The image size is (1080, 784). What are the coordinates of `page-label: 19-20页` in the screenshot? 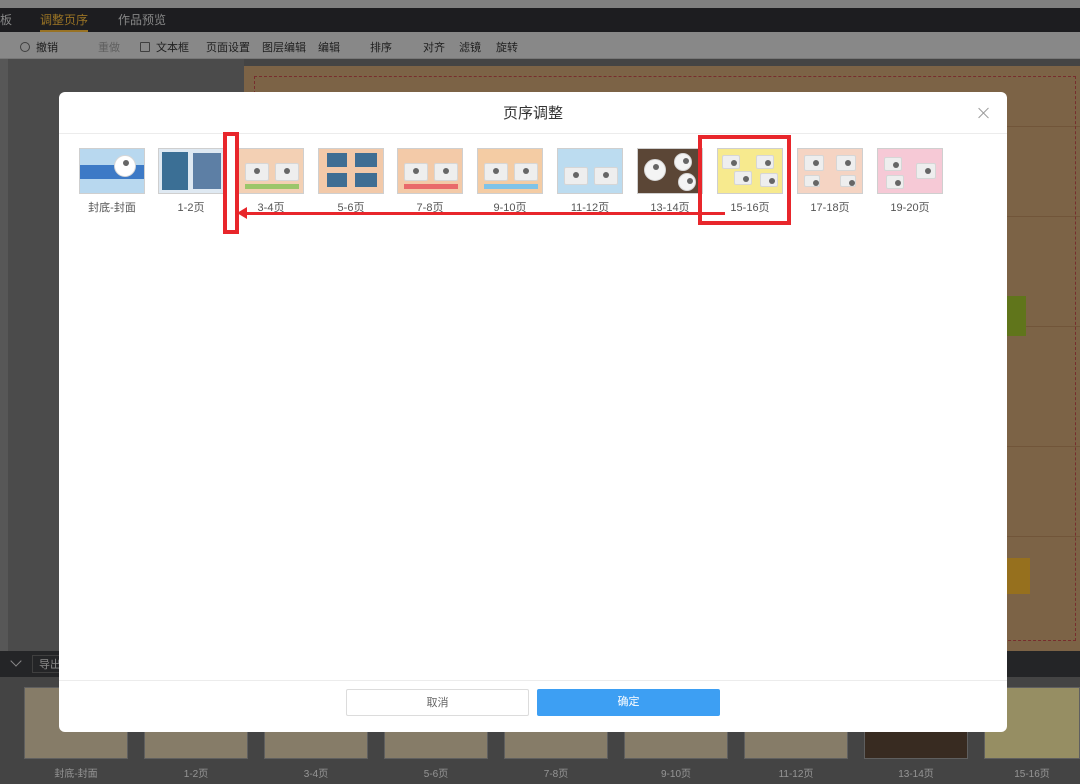 It's located at (910, 208).